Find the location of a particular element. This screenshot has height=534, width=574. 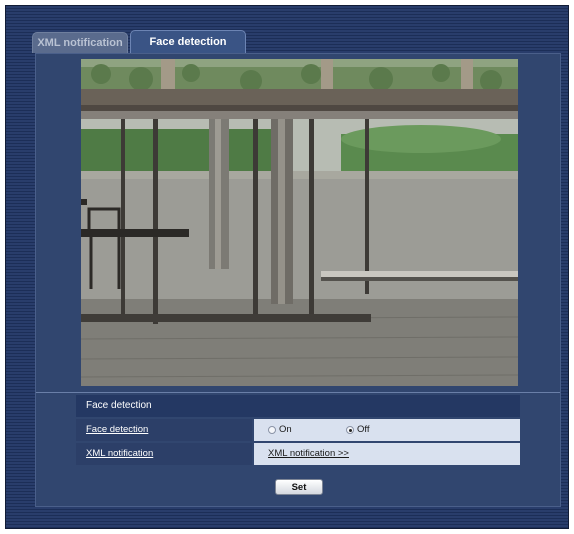

section-title: Face detection is located at coordinates (298, 406).